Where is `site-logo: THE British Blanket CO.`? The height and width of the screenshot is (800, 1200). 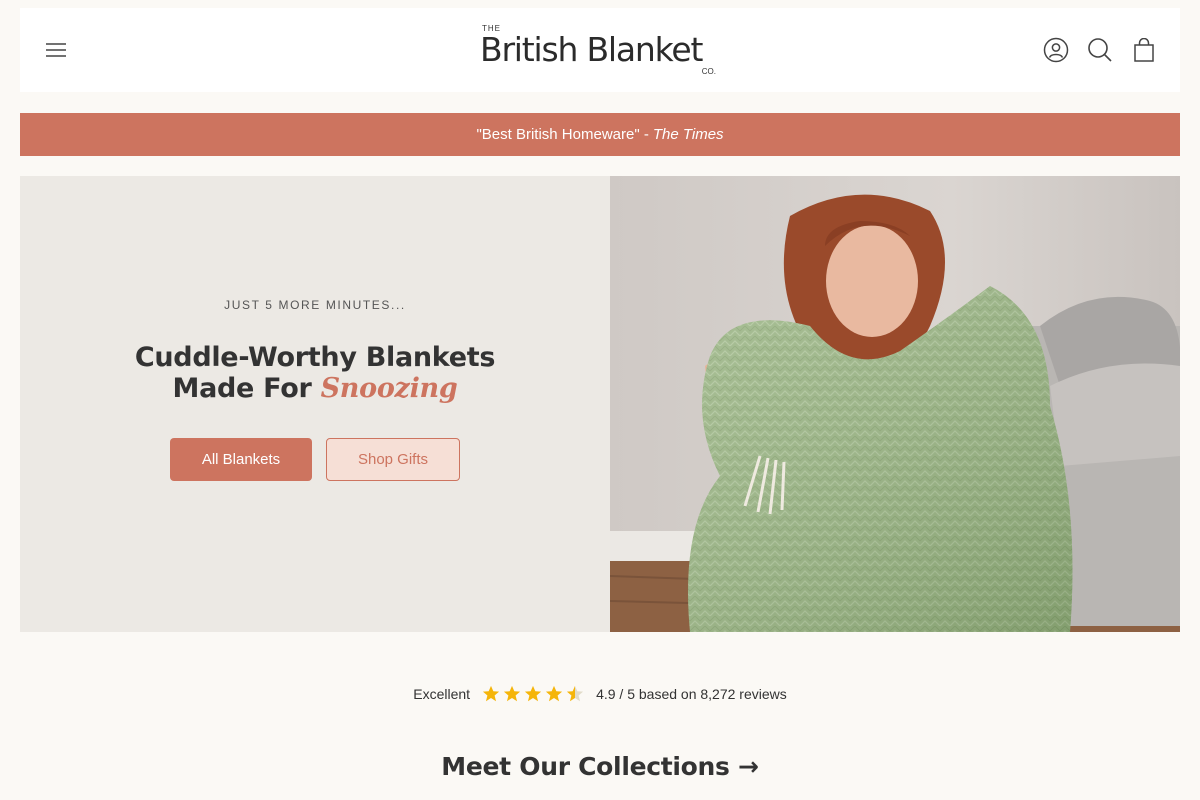
site-logo: THE British Blanket CO. is located at coordinates (600, 50).